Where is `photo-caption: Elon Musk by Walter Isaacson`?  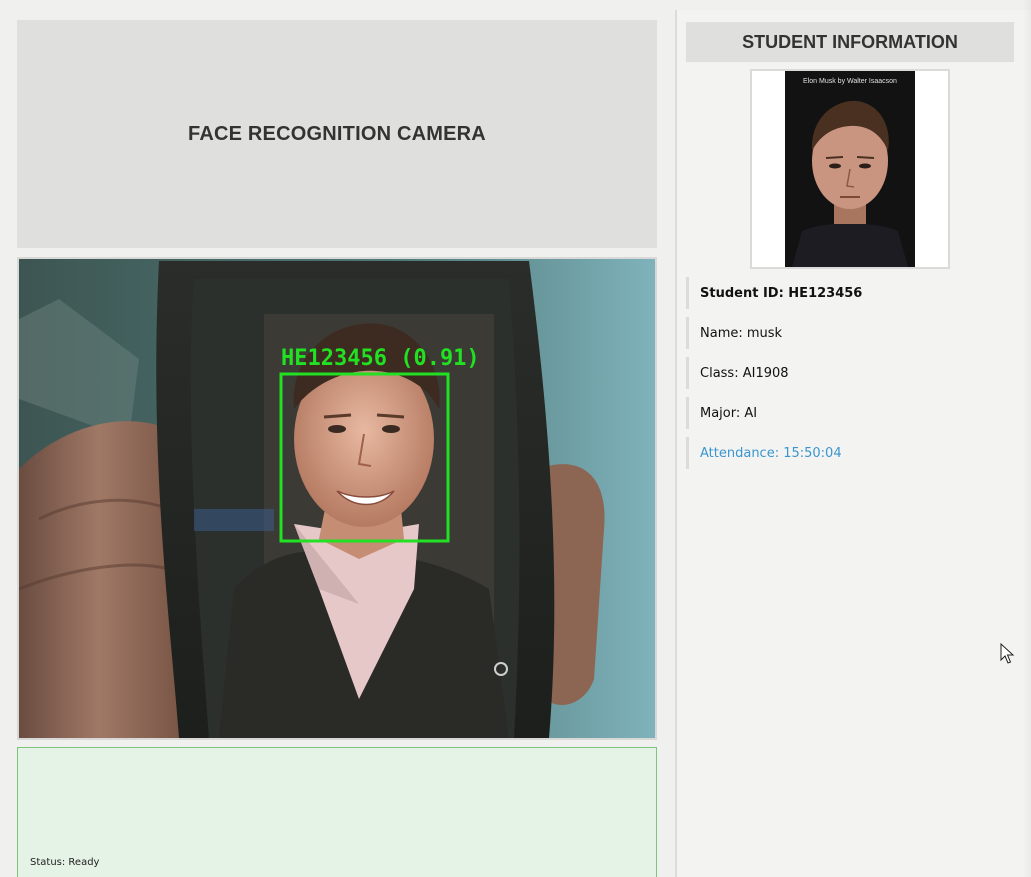
photo-caption: Elon Musk by Walter Isaacson is located at coordinates (850, 81).